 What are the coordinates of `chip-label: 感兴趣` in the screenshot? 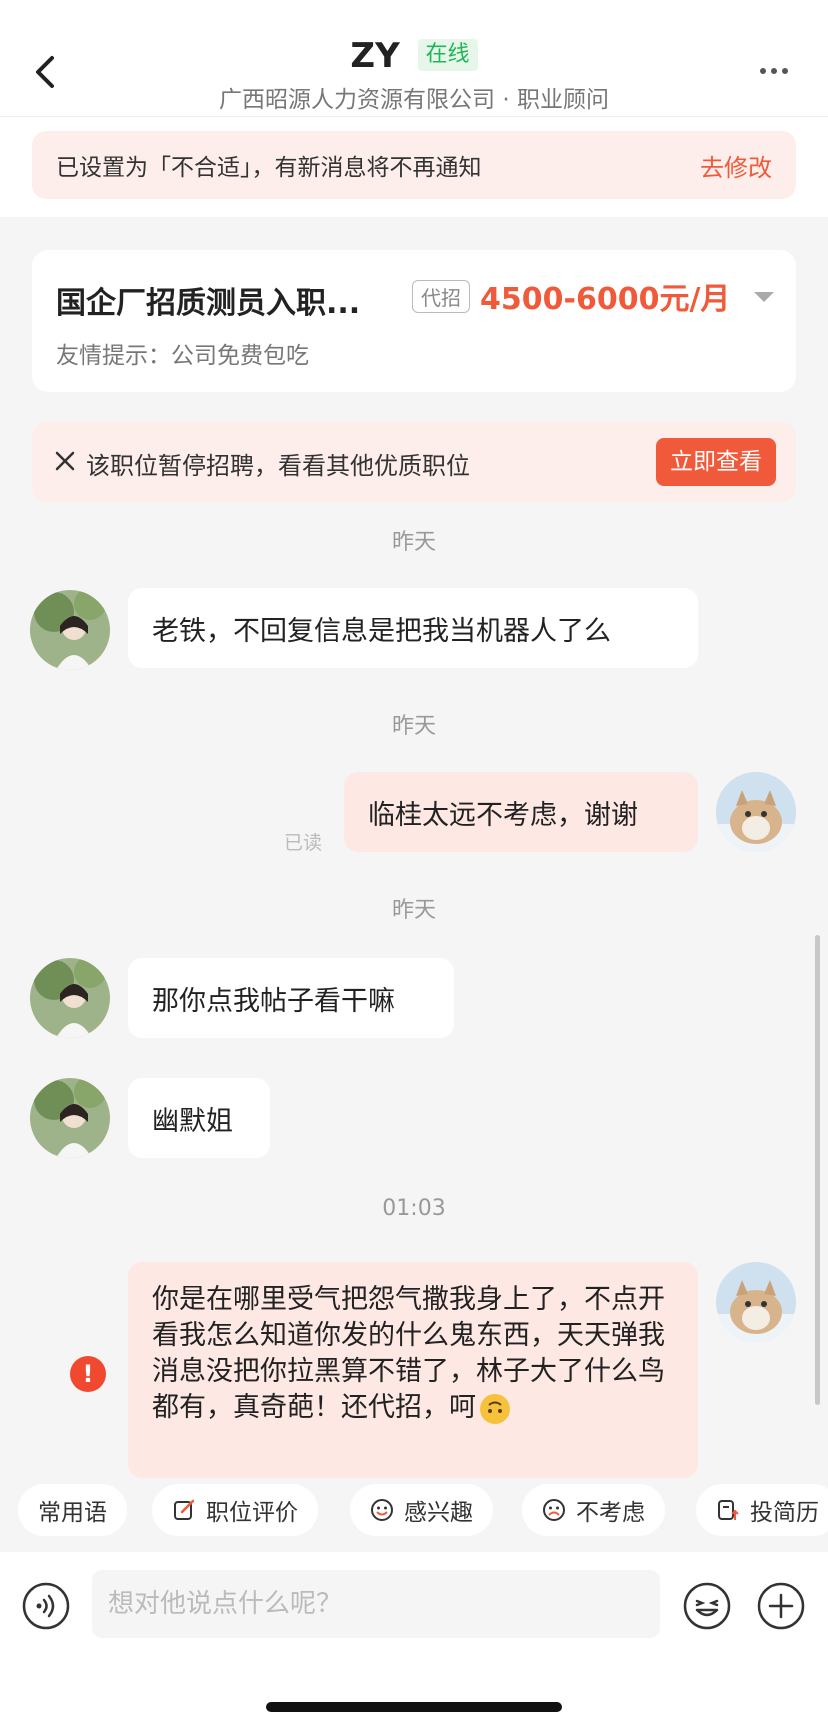 It's located at (438, 1513).